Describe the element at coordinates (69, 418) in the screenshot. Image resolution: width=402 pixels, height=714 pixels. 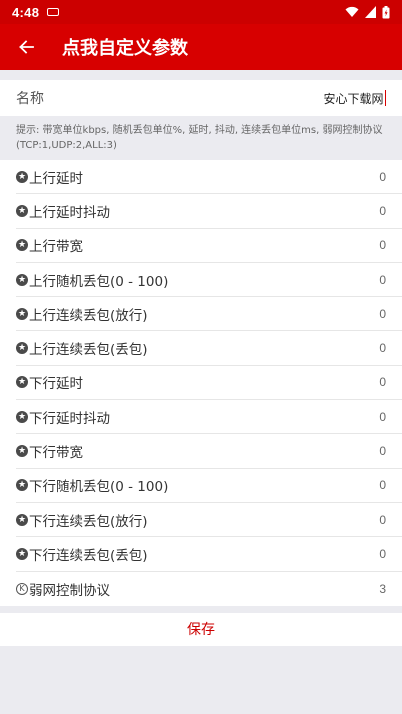
I see `param-label: 下行延时抖动` at that location.